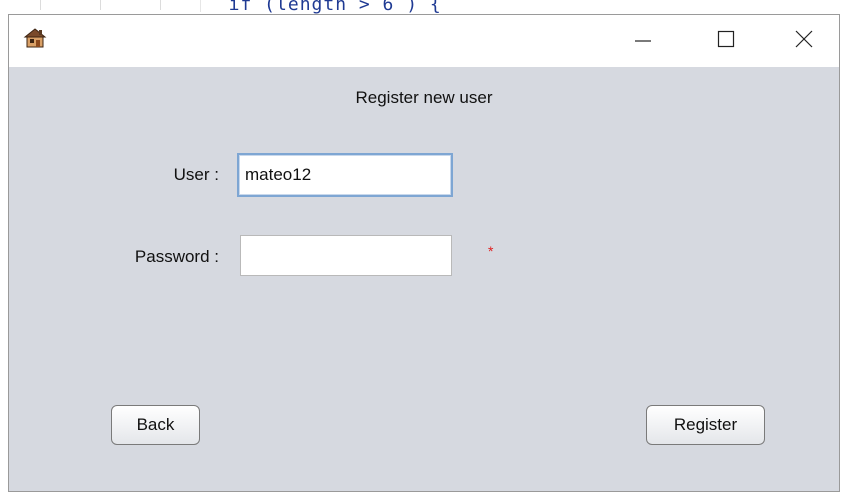 The image size is (842, 493). I want to click on close-button, so click(804, 41).